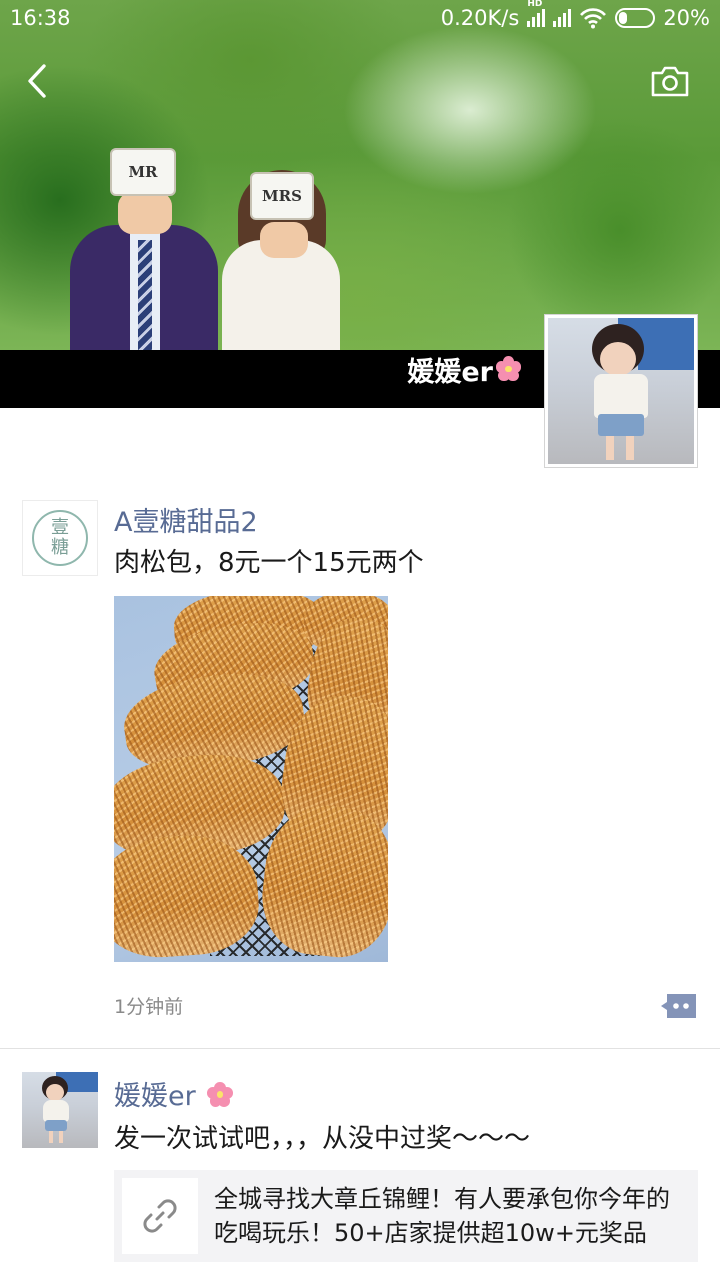 The height and width of the screenshot is (1280, 720). What do you see at coordinates (210, 240) in the screenshot?
I see `couple-figure: MR MRS` at bounding box center [210, 240].